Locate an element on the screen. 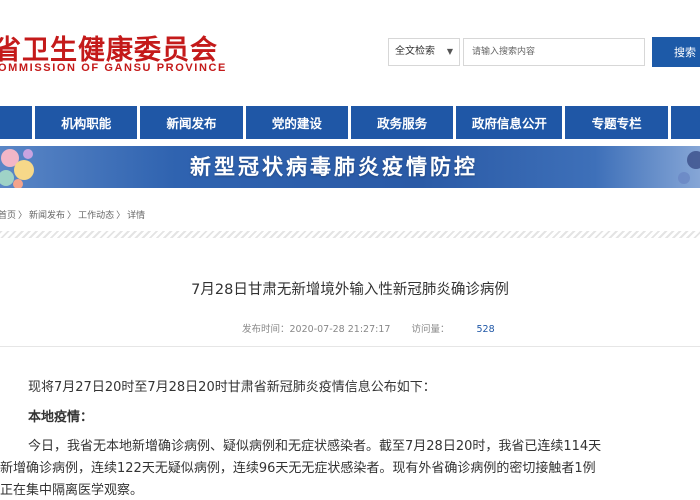 The height and width of the screenshot is (500, 700). epidemic-banner: 新型冠状病毒肺炎疫情防控 is located at coordinates (350, 167).